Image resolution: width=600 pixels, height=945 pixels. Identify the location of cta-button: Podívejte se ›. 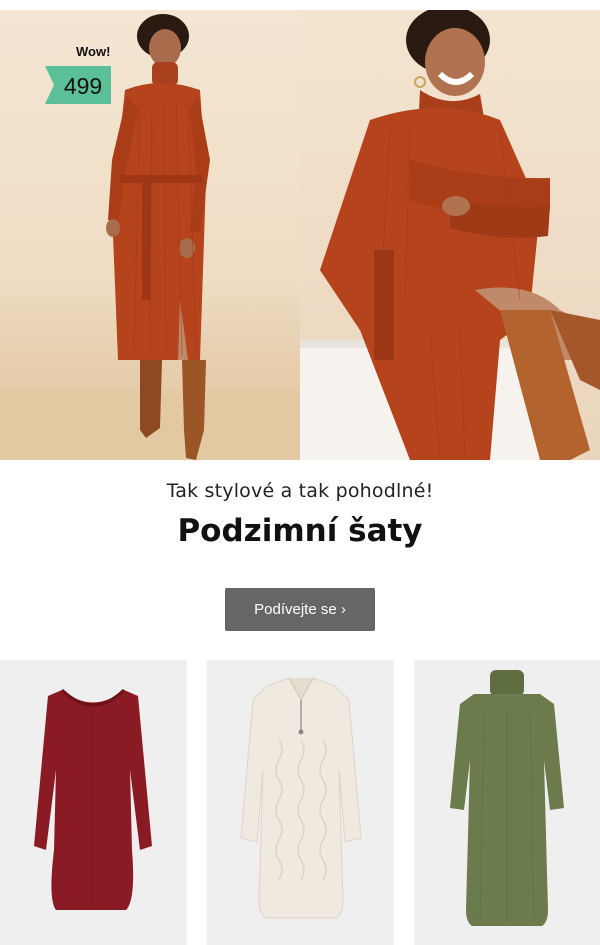
(300, 609).